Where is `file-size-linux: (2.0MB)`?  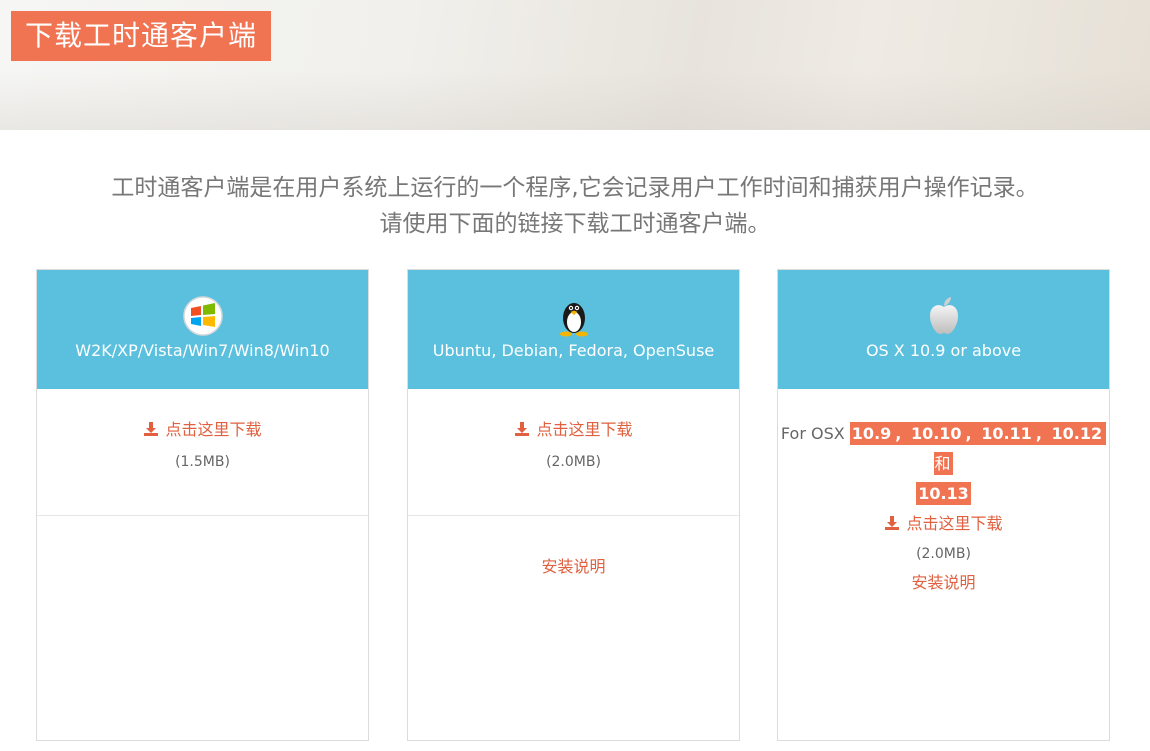 file-size-linux: (2.0MB) is located at coordinates (573, 462).